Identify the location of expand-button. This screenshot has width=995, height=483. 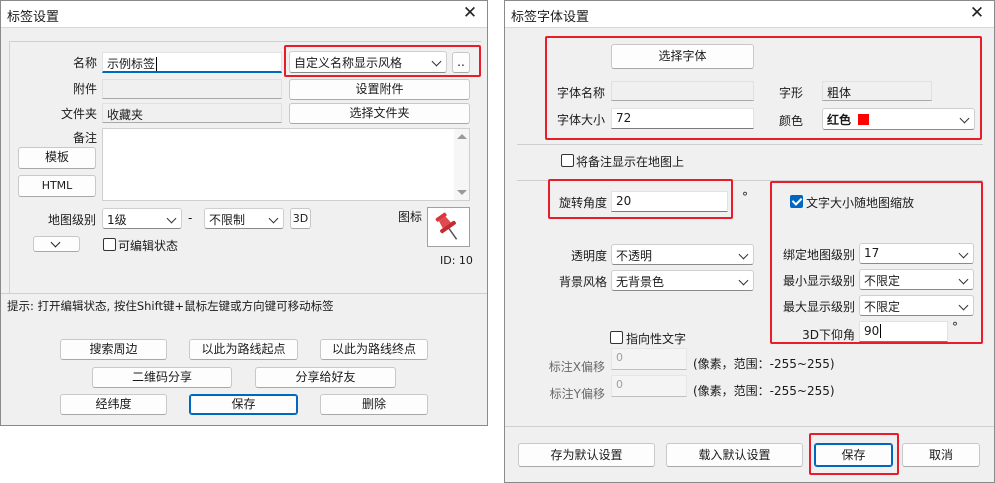
(56, 244).